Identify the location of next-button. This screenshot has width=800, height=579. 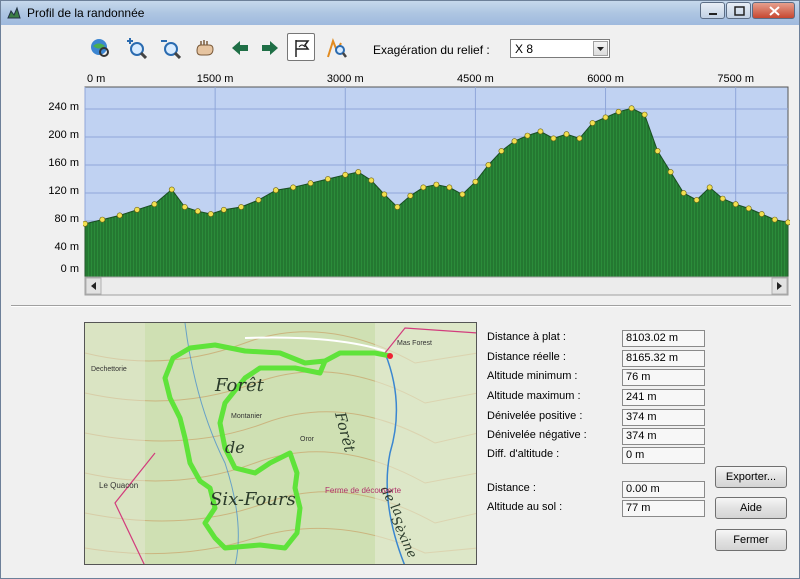
(269, 47).